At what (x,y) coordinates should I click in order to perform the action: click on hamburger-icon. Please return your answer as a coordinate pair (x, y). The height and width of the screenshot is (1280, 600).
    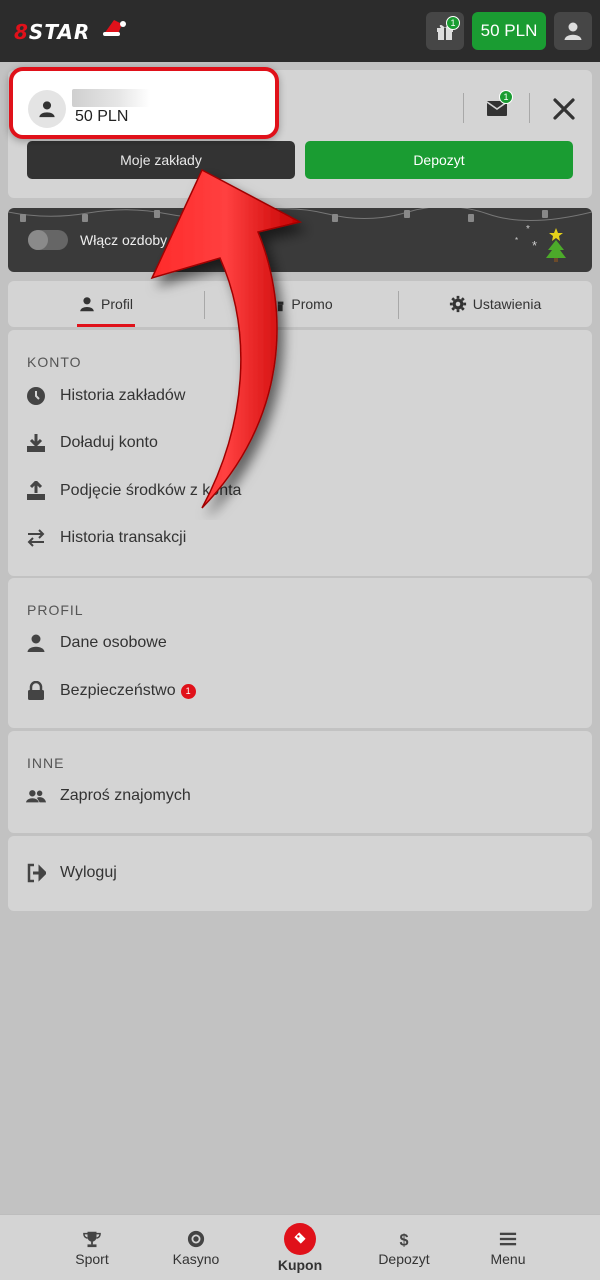
    Looking at the image, I should click on (508, 1238).